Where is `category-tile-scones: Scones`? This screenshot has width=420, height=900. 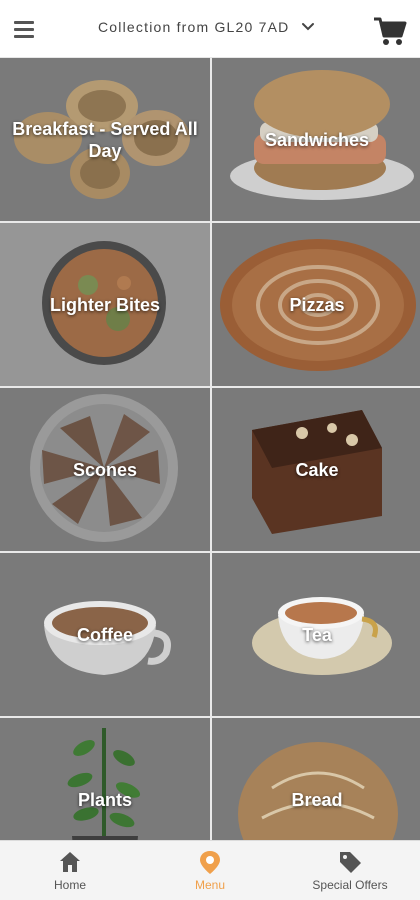 category-tile-scones: Scones is located at coordinates (105, 469).